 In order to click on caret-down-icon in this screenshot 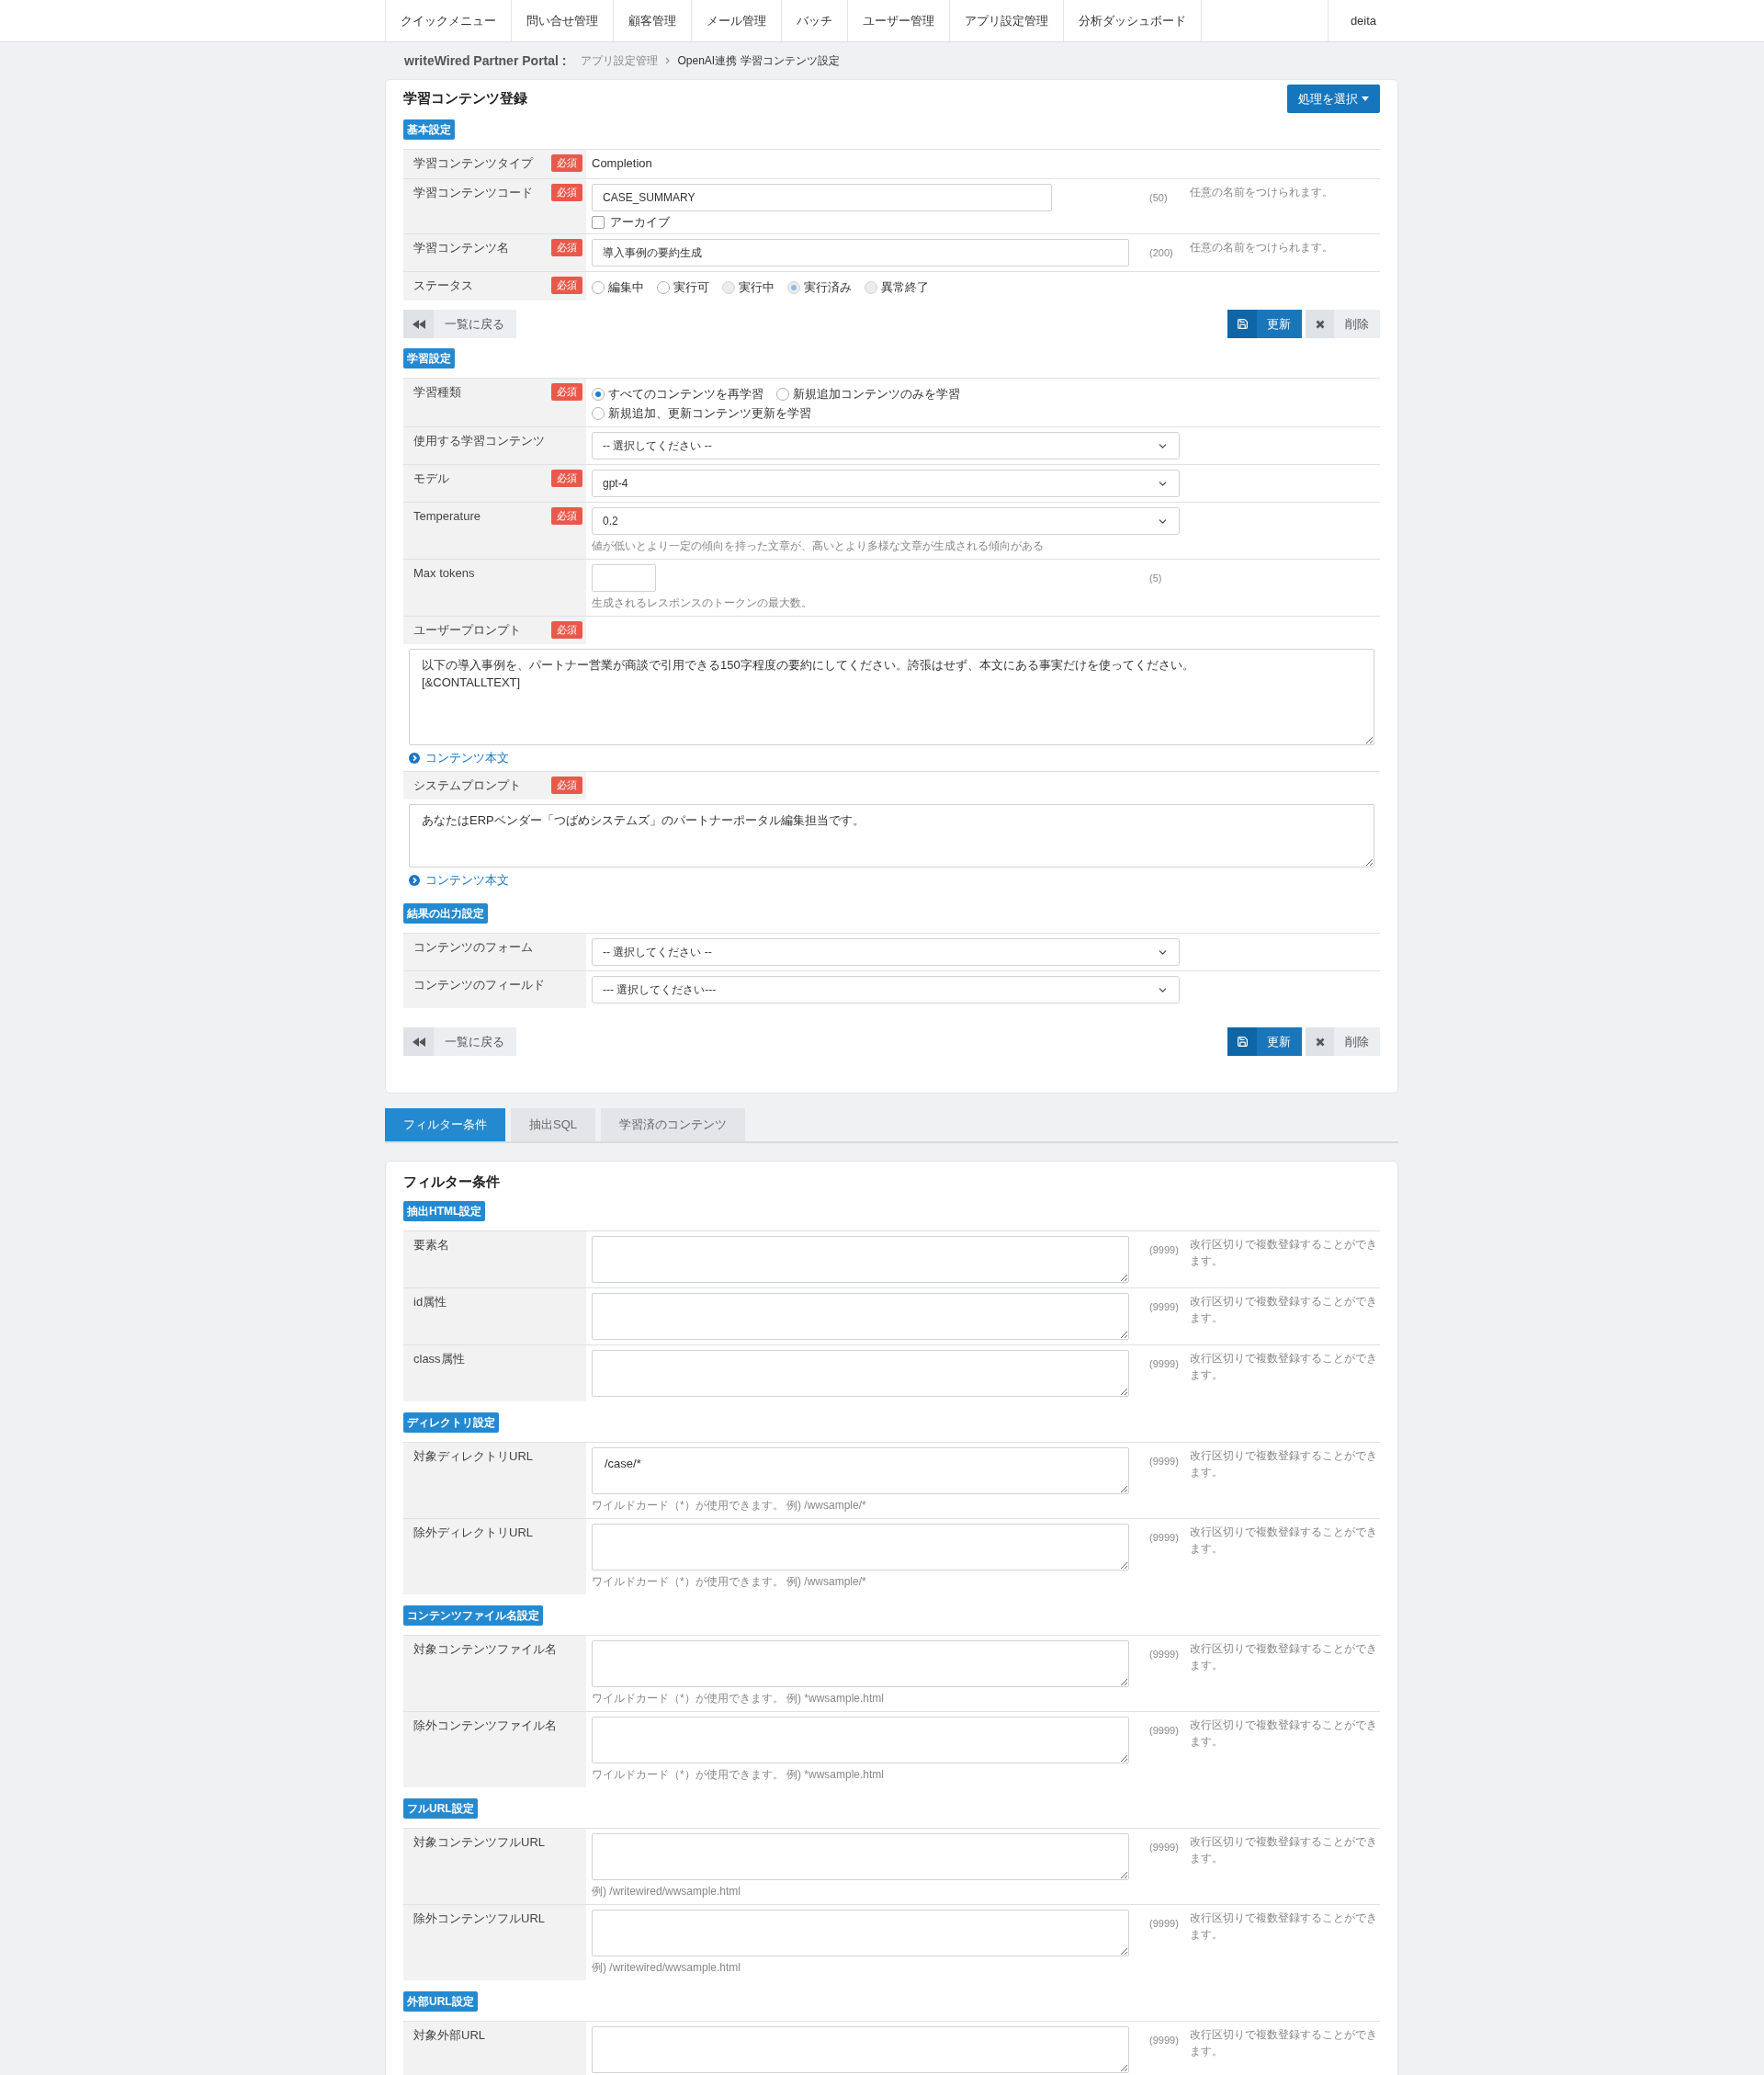, I will do `click(1365, 98)`.